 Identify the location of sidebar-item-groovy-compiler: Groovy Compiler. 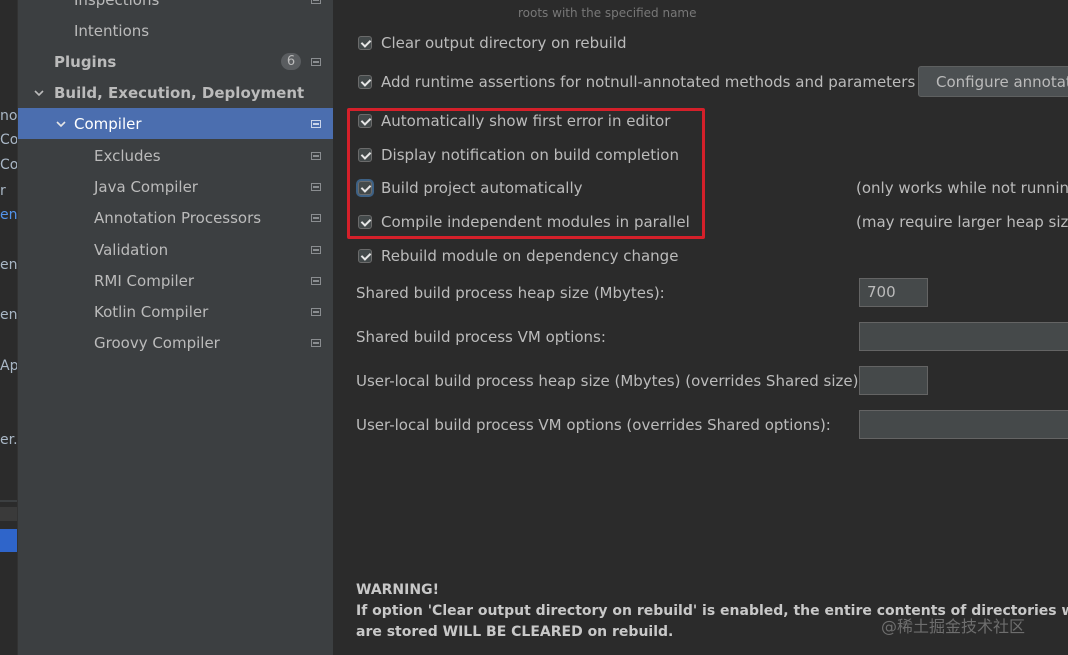
(175, 342).